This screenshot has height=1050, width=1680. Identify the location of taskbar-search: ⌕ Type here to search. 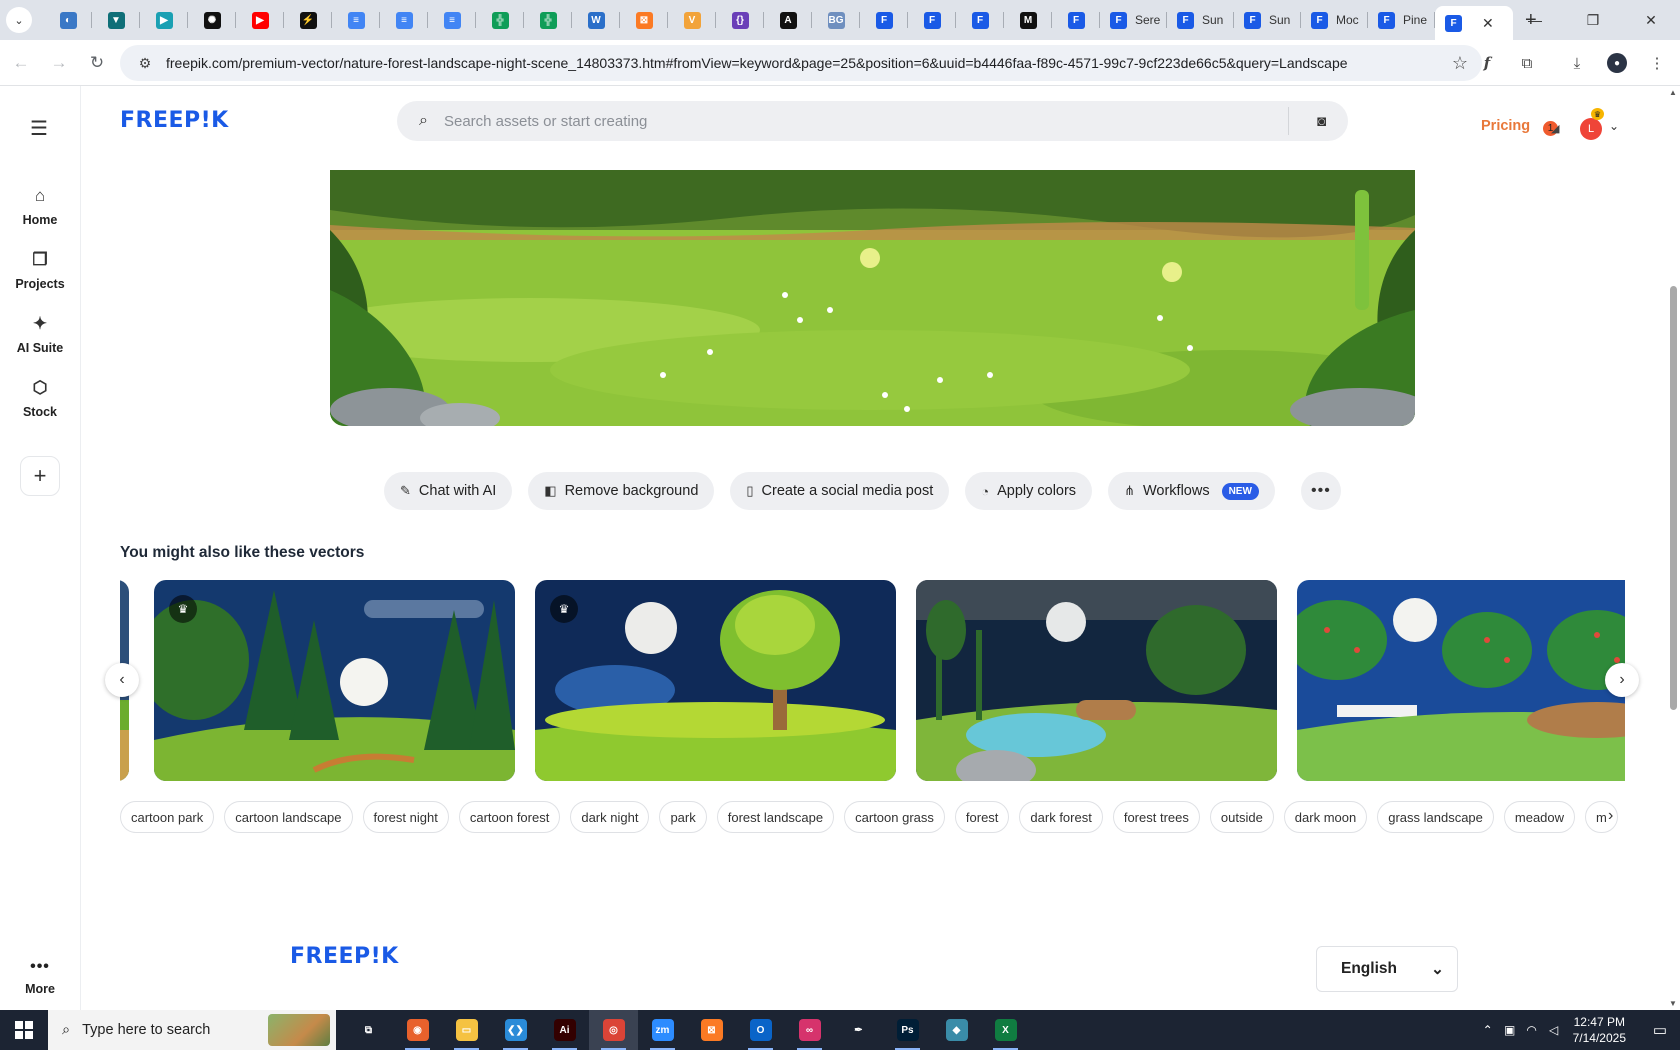
(192, 1030).